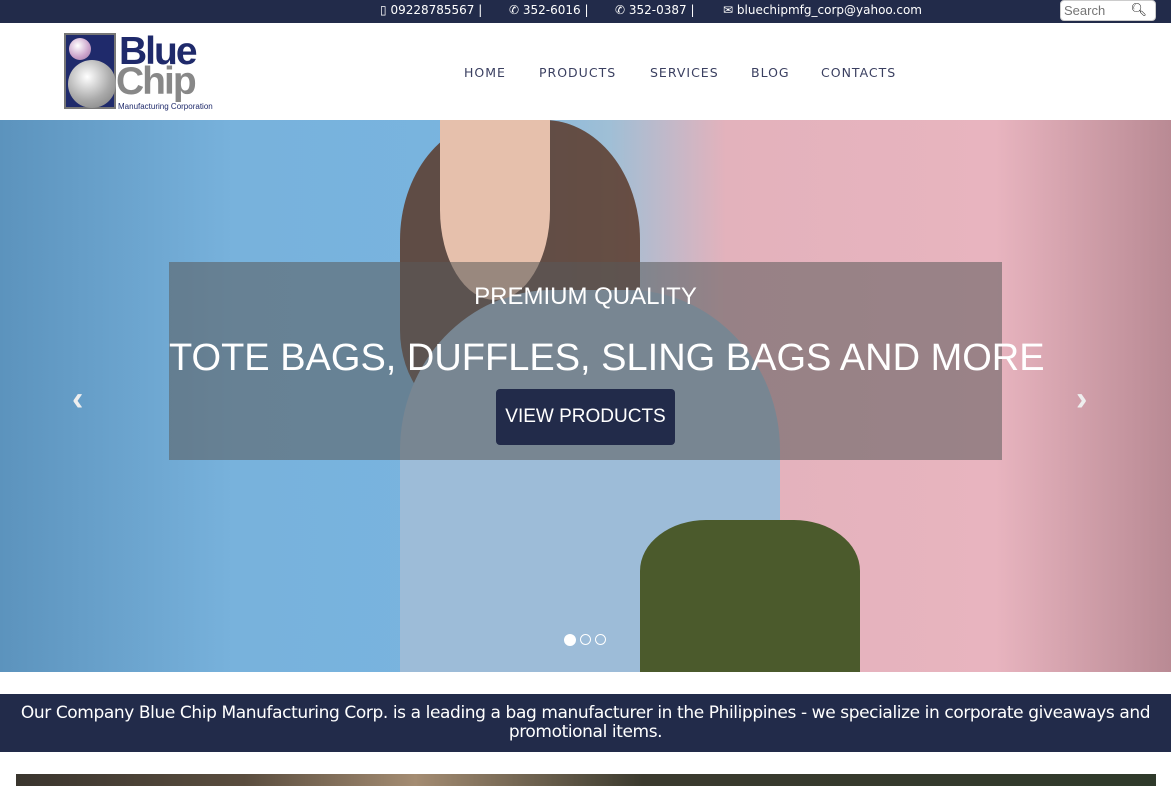 This screenshot has width=1171, height=786. What do you see at coordinates (1096, 10) in the screenshot?
I see `search-input` at bounding box center [1096, 10].